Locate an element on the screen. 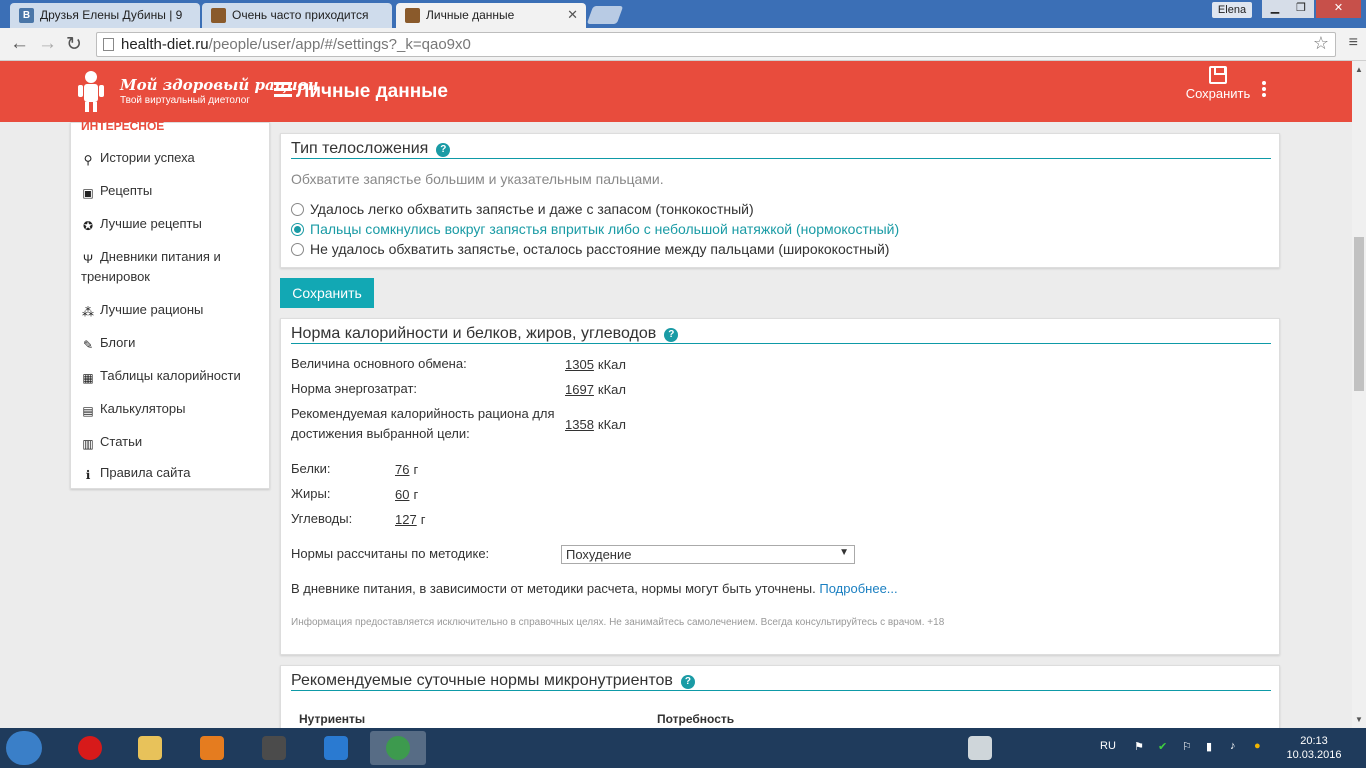 Image resolution: width=1366 pixels, height=768 pixels. sidebar-item-diaries: Ψ Дневники питания и тренировок is located at coordinates (173, 267).